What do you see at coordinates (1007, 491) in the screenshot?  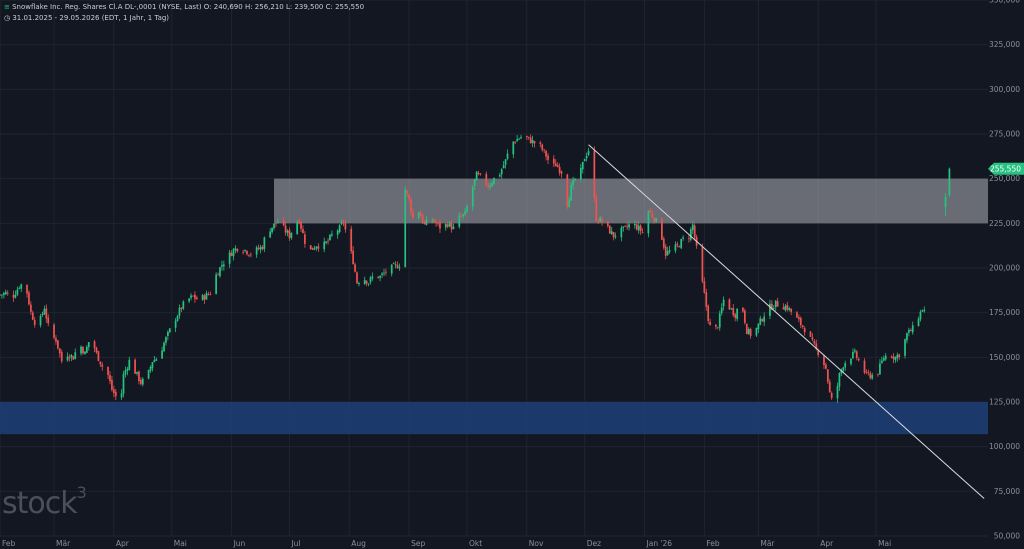 I see `y-tick-label: 75,000` at bounding box center [1007, 491].